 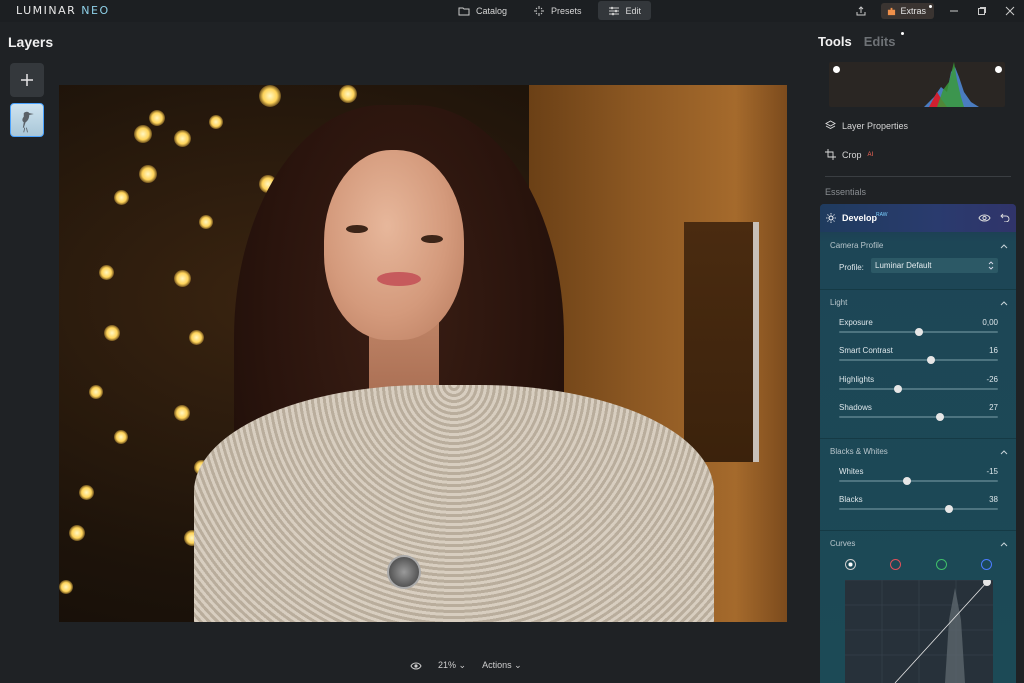 I want to click on extras-label: Extras, so click(x=913, y=11).